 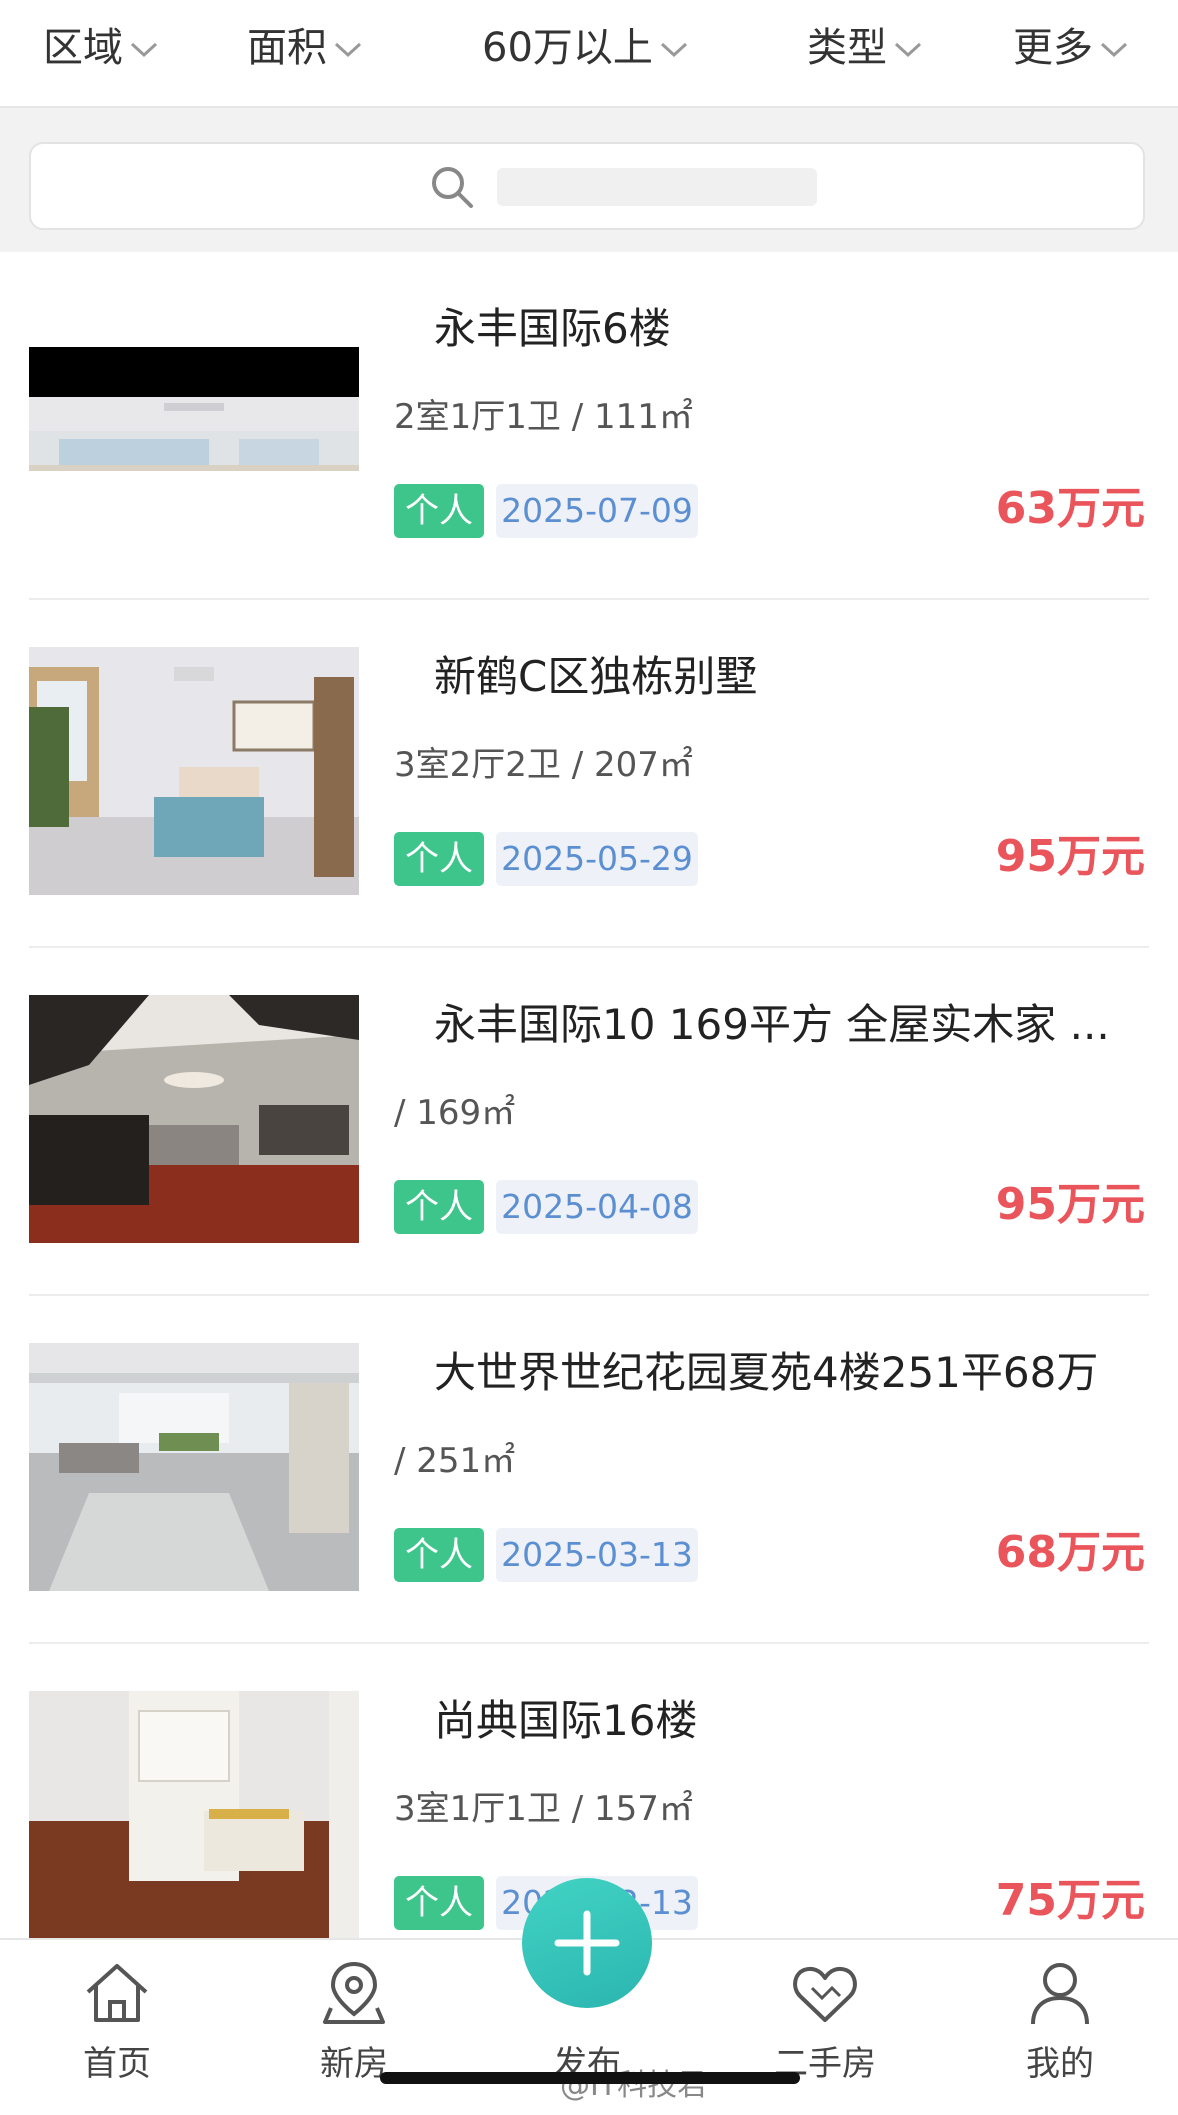 I want to click on listing-specs: / 169㎡, so click(x=455, y=1113).